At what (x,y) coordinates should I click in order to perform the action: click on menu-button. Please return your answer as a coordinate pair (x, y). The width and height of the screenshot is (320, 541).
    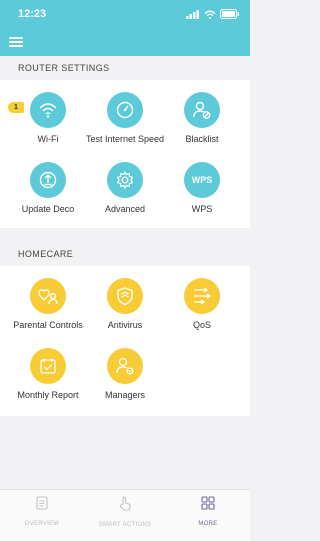
    Looking at the image, I should click on (16, 42).